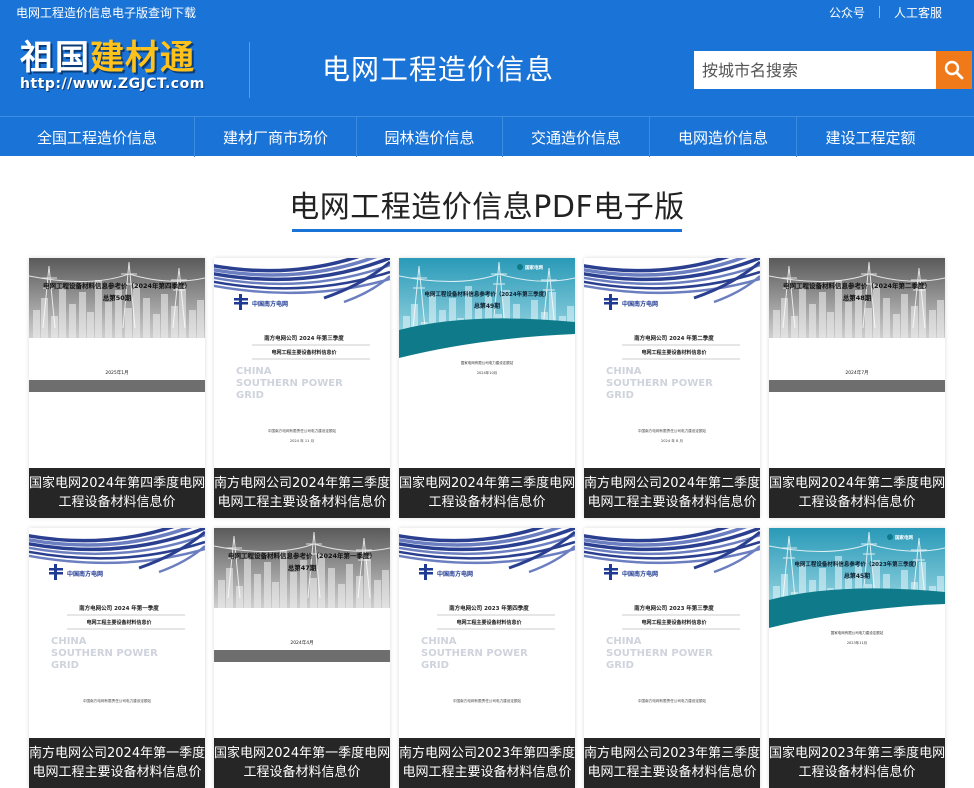  I want to click on document-title: 南方电网公司2024年第三季度 电网工程主要设备材料信息价, so click(302, 493).